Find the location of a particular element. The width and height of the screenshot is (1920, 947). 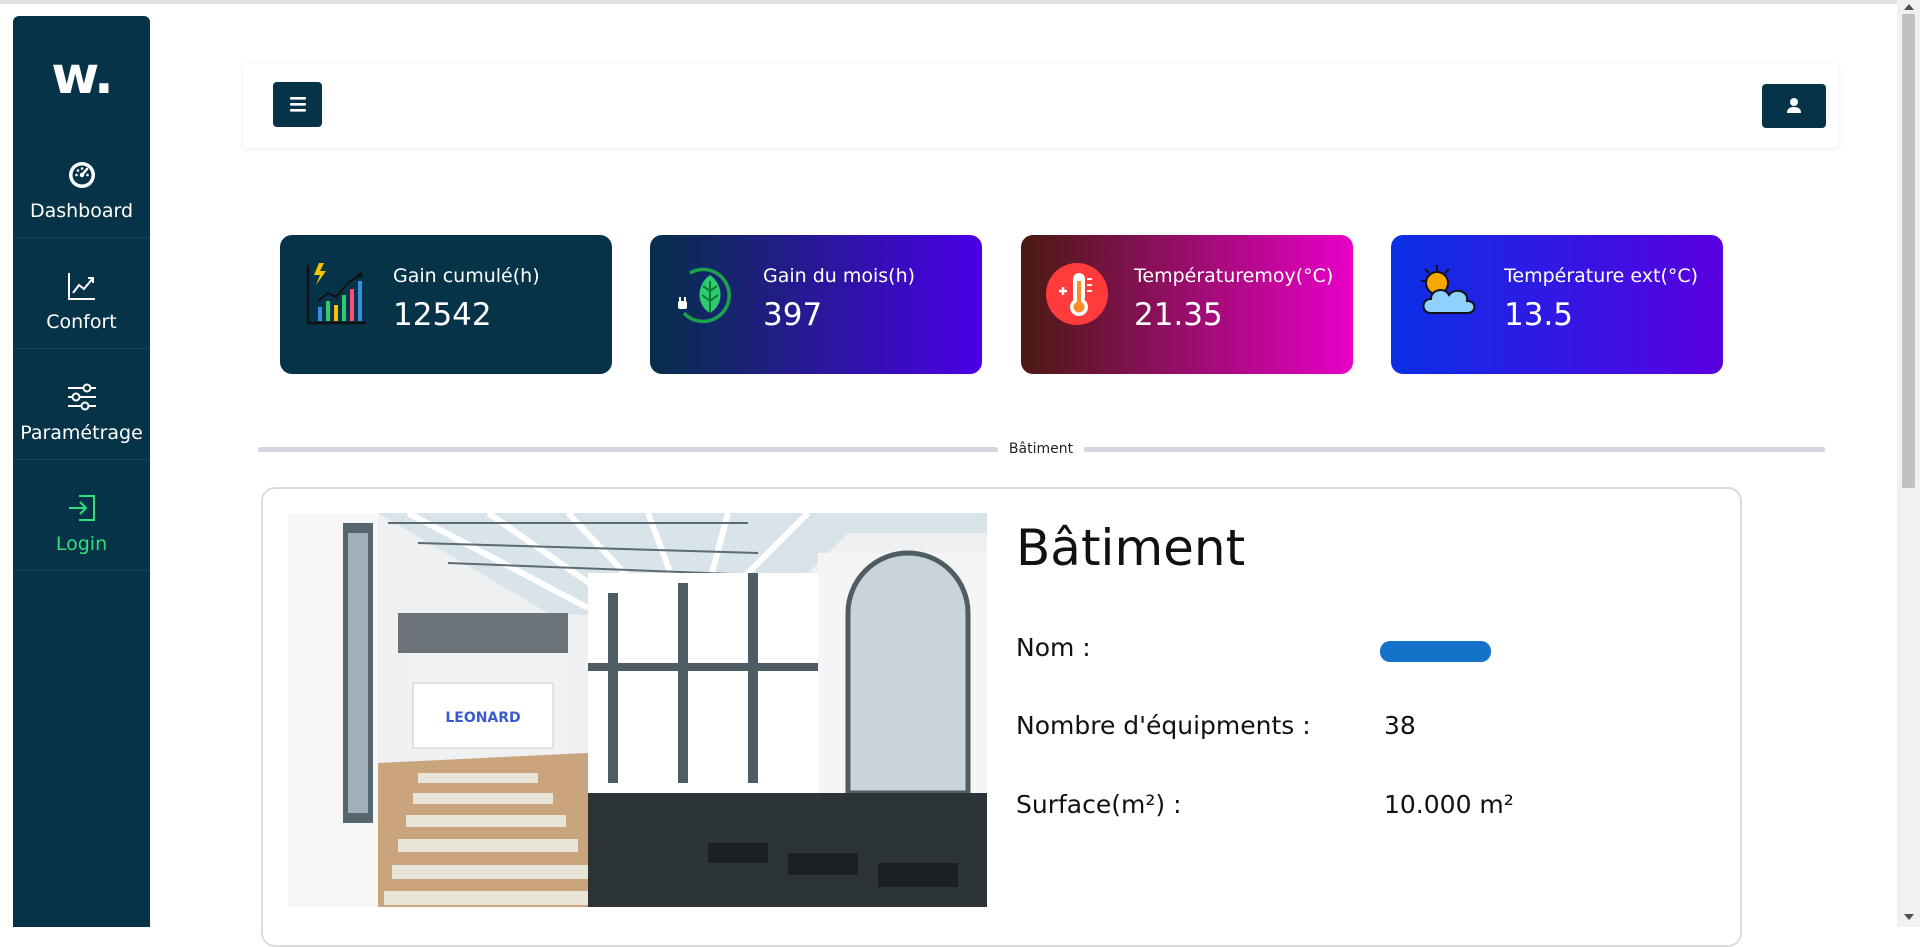

page-scrollbar is located at coordinates (1908, 463).